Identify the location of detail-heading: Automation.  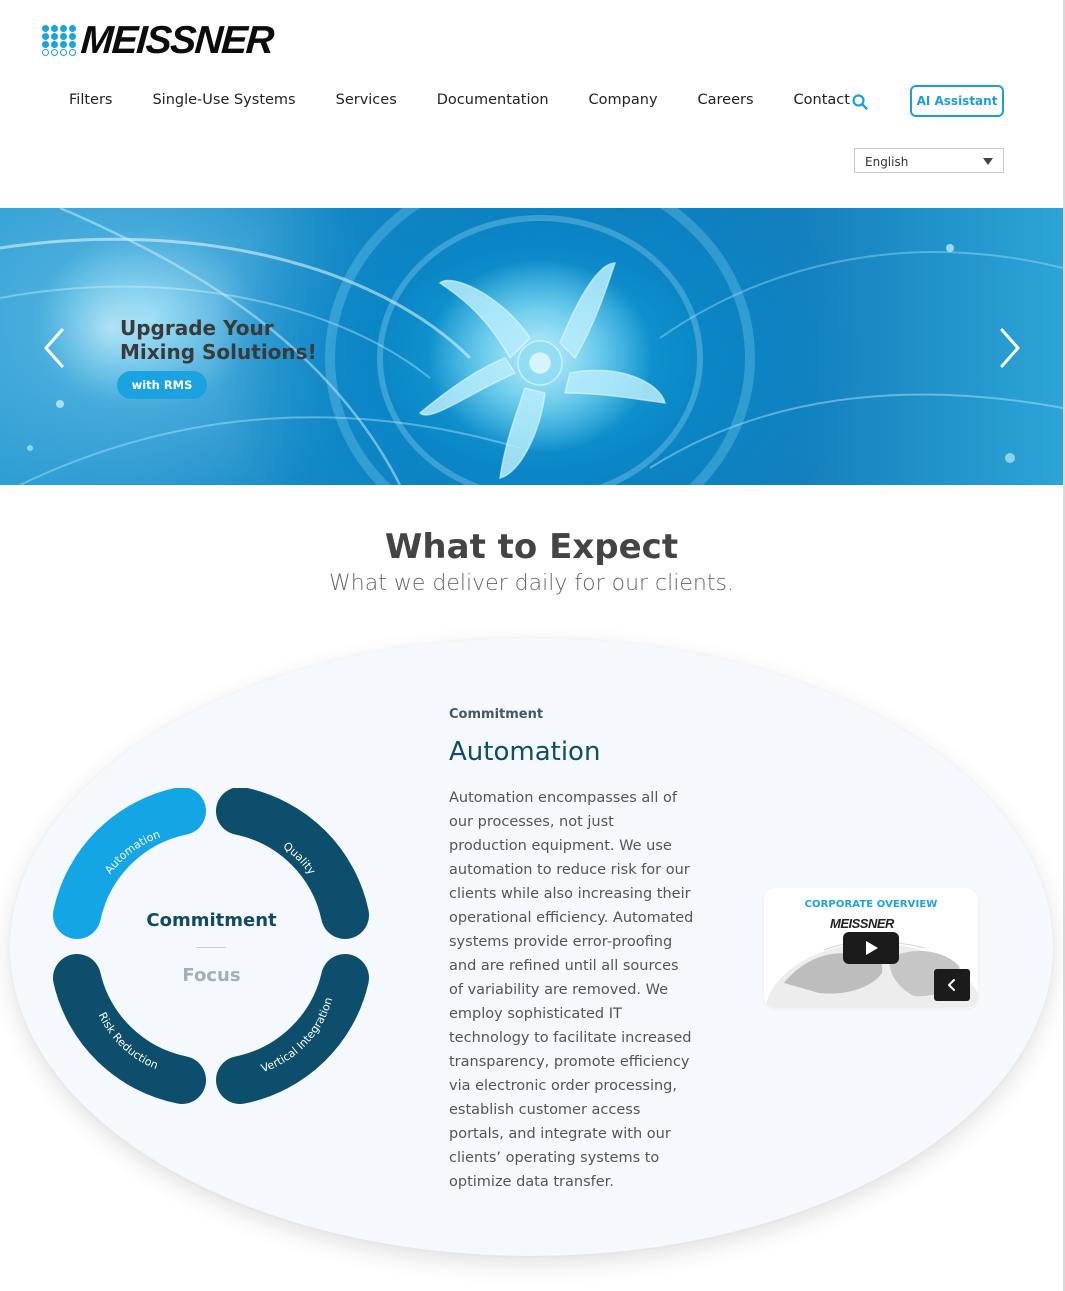
(525, 752).